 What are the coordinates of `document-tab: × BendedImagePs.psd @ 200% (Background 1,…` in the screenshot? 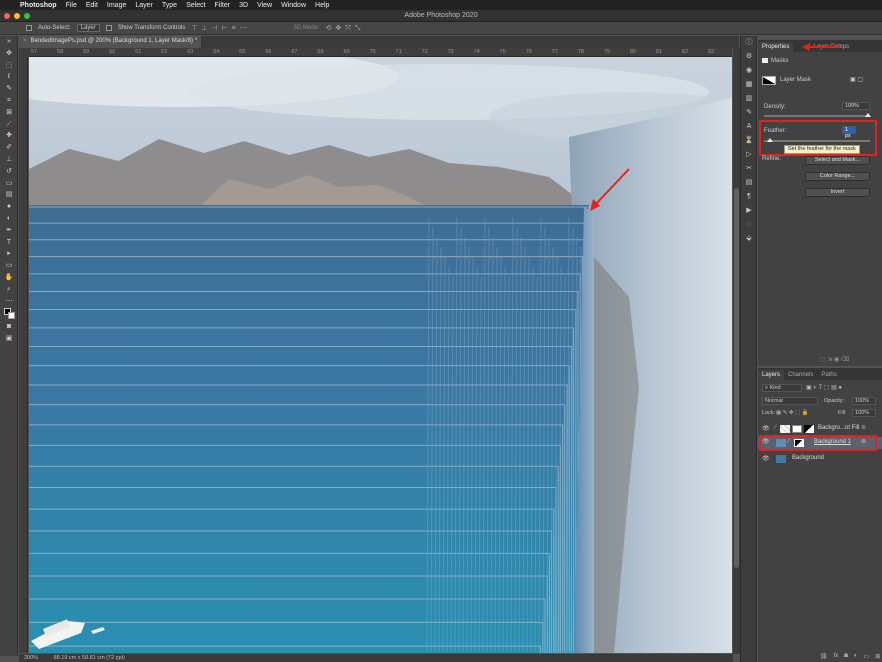 It's located at (110, 42).